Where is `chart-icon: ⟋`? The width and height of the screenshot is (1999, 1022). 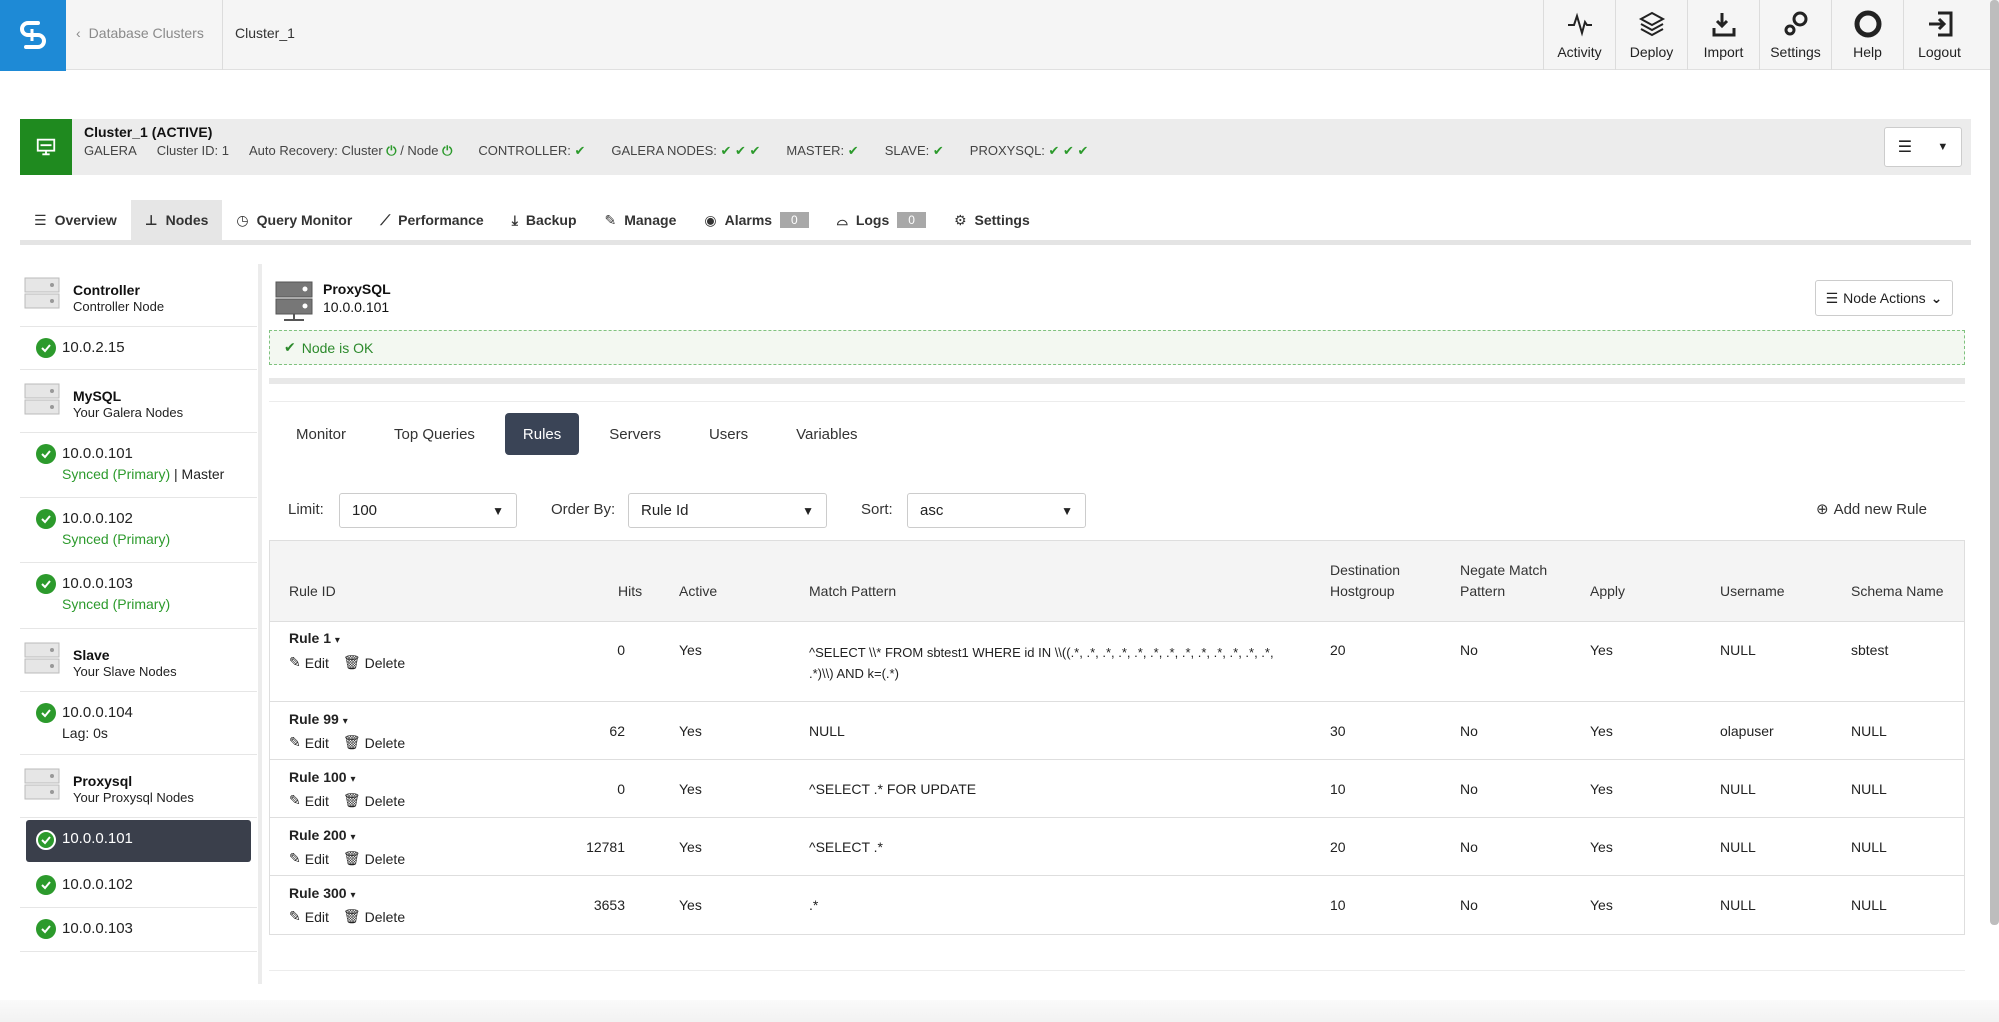 chart-icon: ⟋ is located at coordinates (385, 219).